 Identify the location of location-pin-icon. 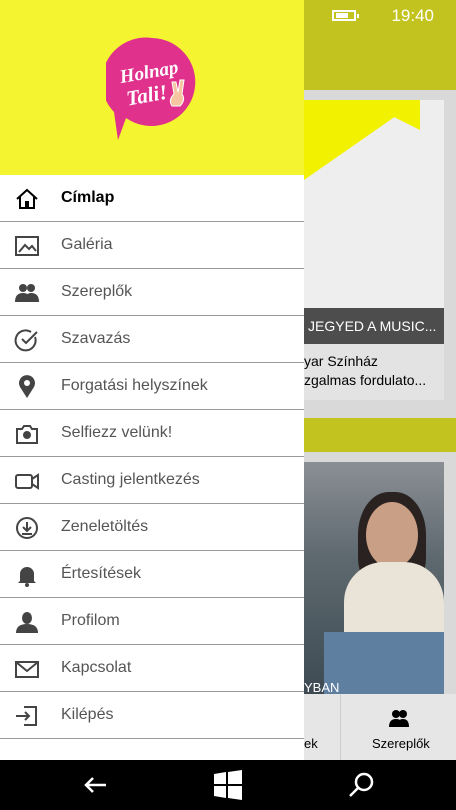
(27, 386).